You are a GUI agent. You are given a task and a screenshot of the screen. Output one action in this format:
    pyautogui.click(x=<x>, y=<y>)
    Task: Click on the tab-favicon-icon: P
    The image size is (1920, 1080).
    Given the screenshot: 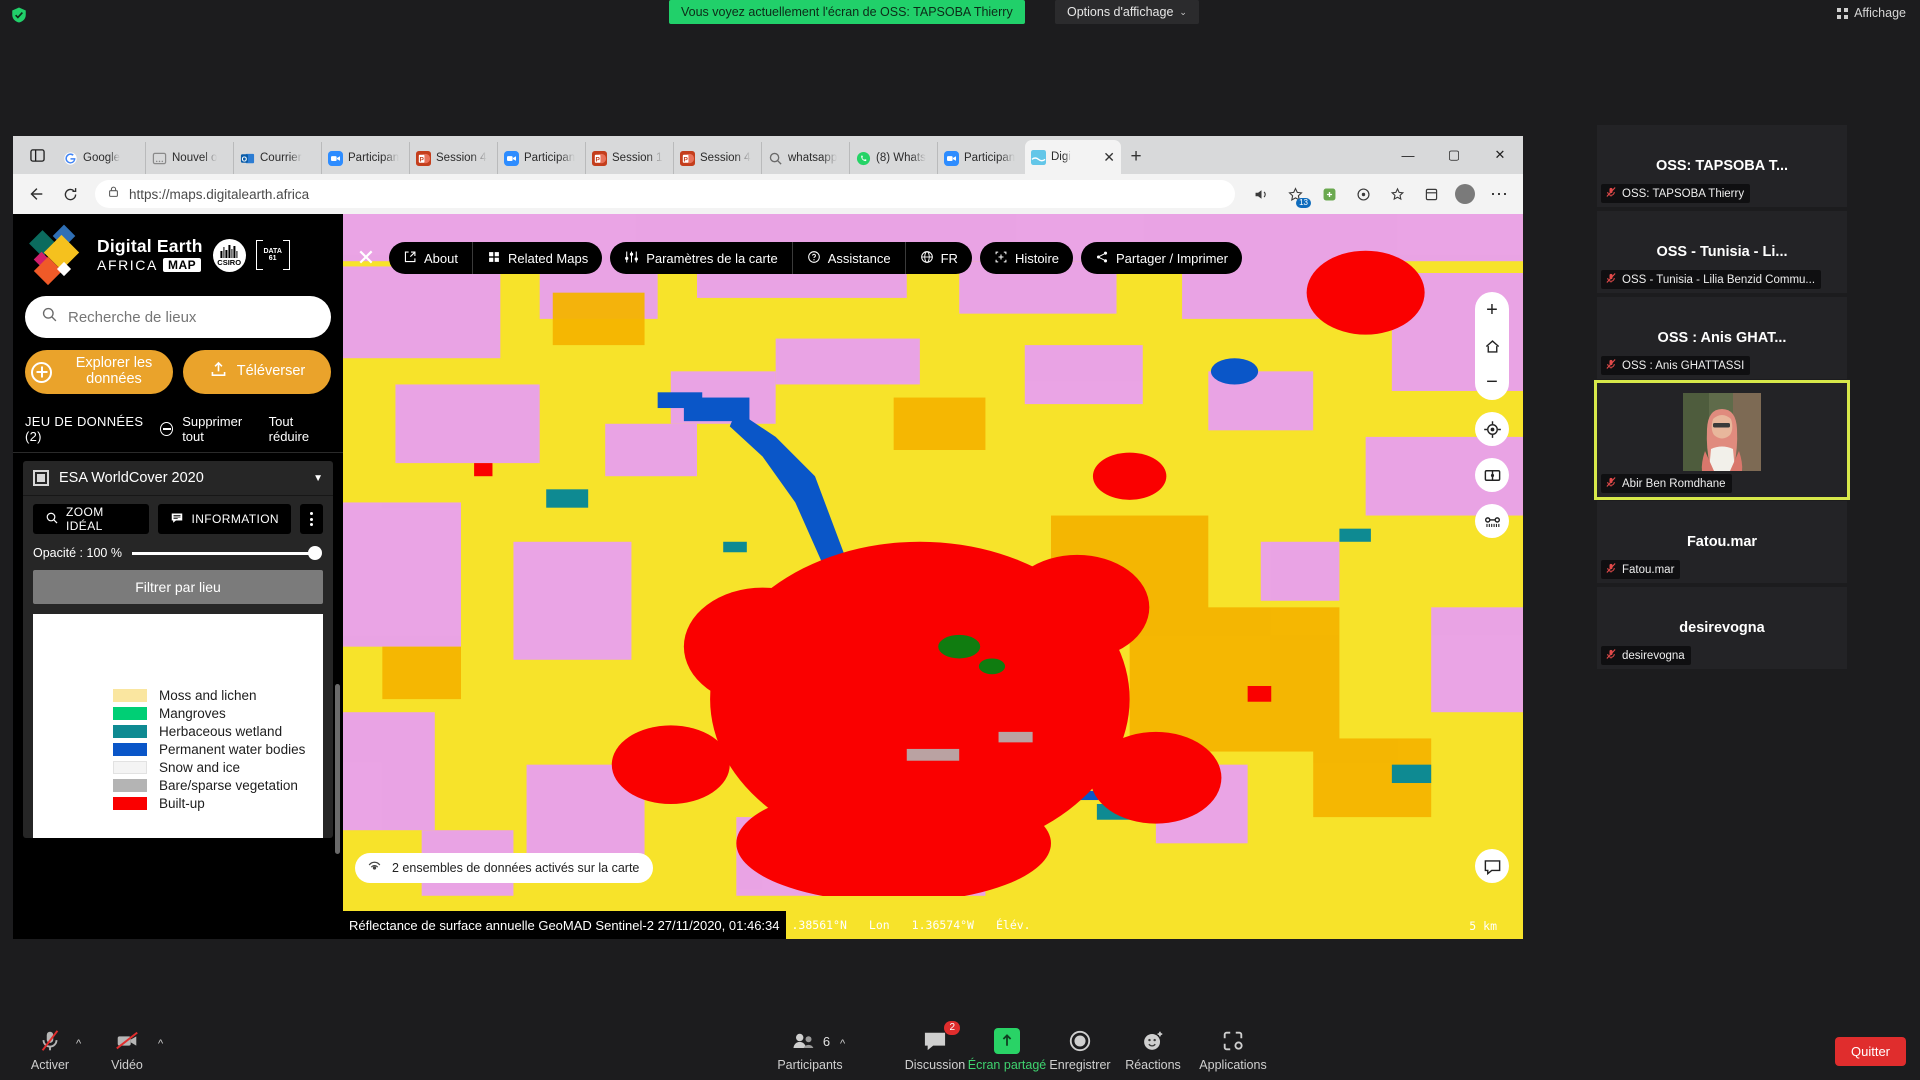 What is the action you would take?
    pyautogui.click(x=599, y=158)
    